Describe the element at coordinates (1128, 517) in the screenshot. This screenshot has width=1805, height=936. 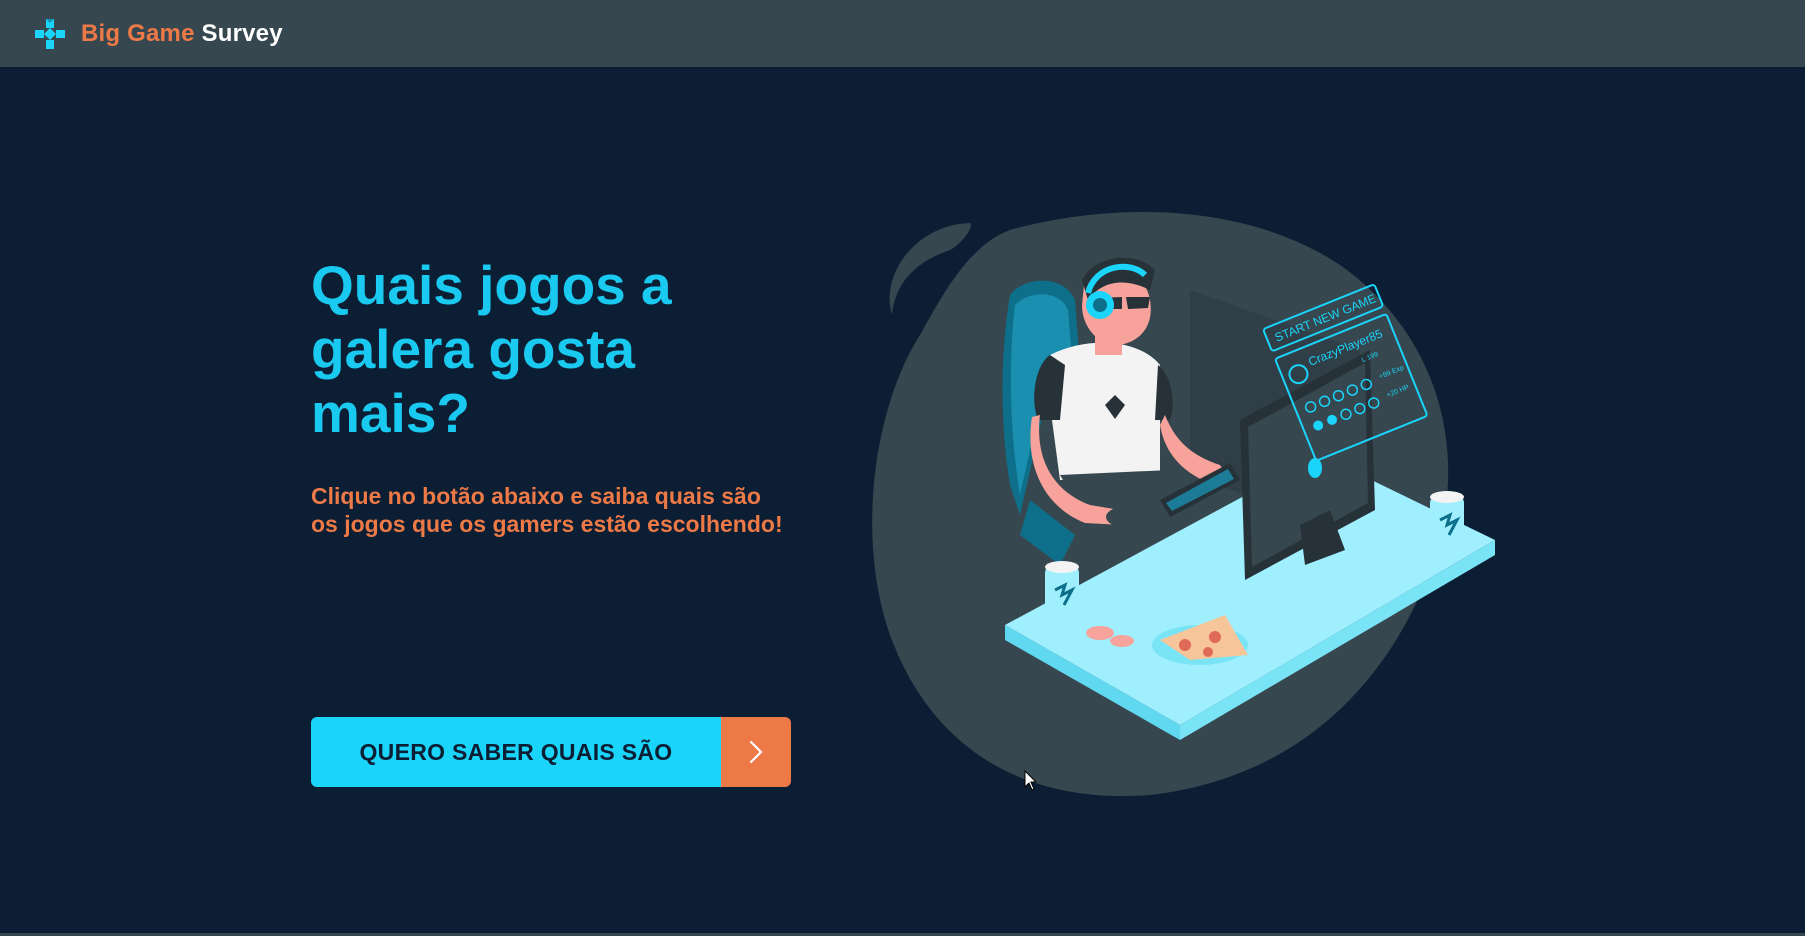
I see `mouse` at that location.